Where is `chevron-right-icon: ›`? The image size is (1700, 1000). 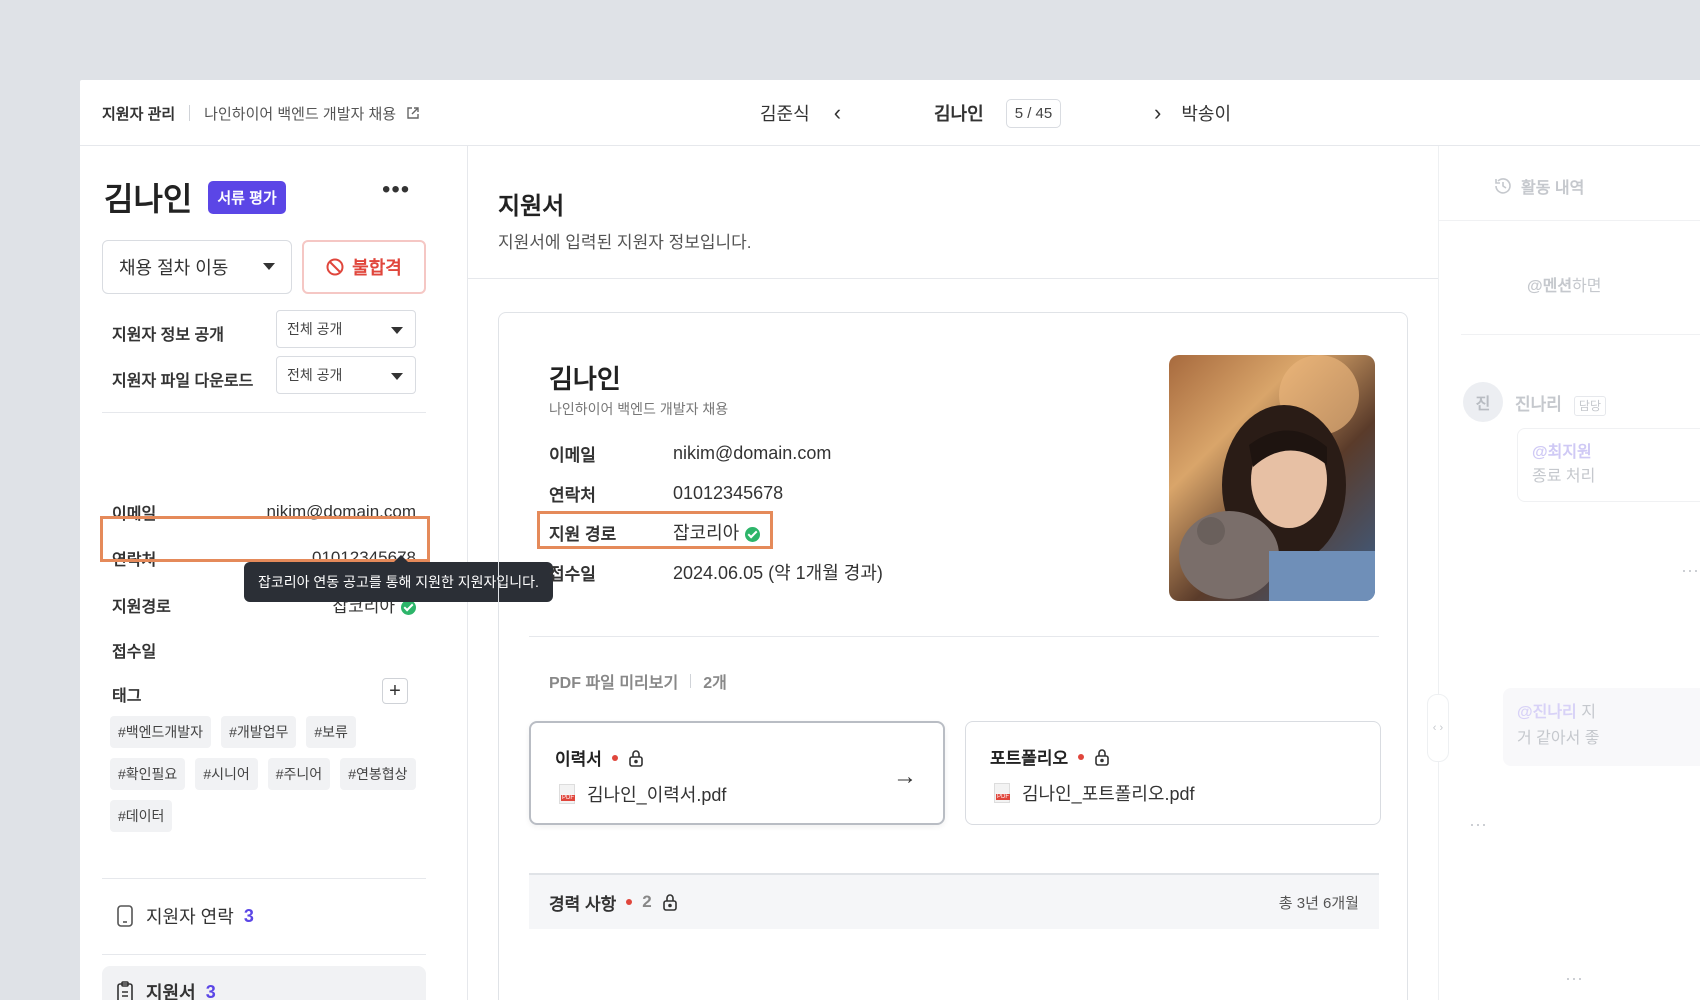 chevron-right-icon: › is located at coordinates (1157, 113).